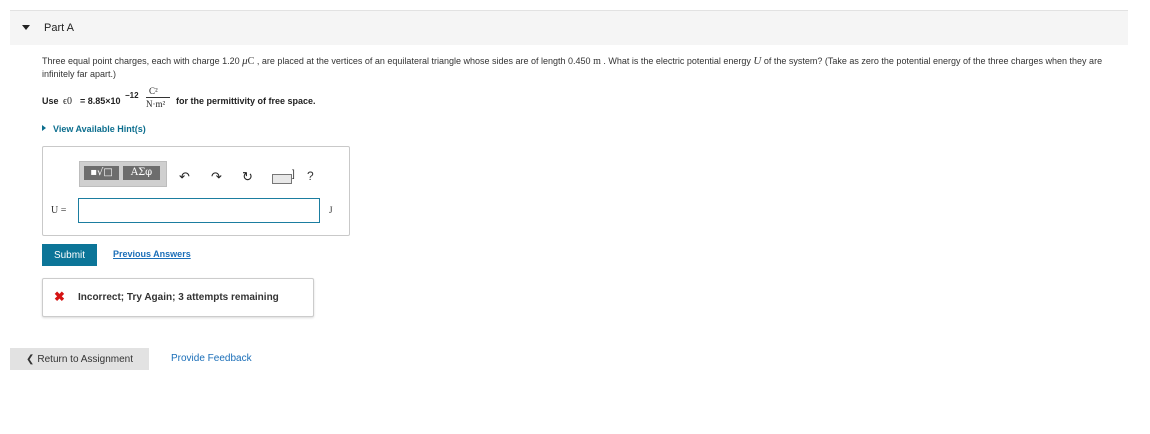 The width and height of the screenshot is (1150, 434). Describe the element at coordinates (101, 173) in the screenshot. I see `templates-button: ▪√□` at that location.